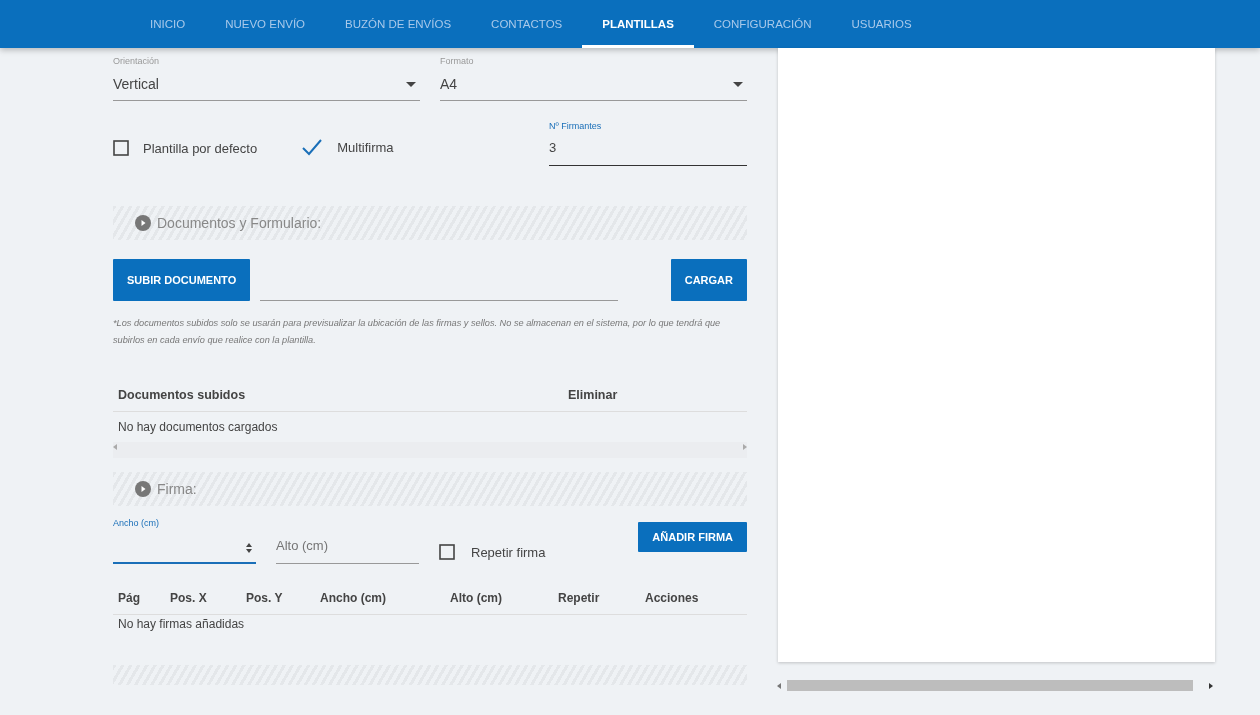 The height and width of the screenshot is (715, 1260). I want to click on nav-tab: INICIO, so click(168, 25).